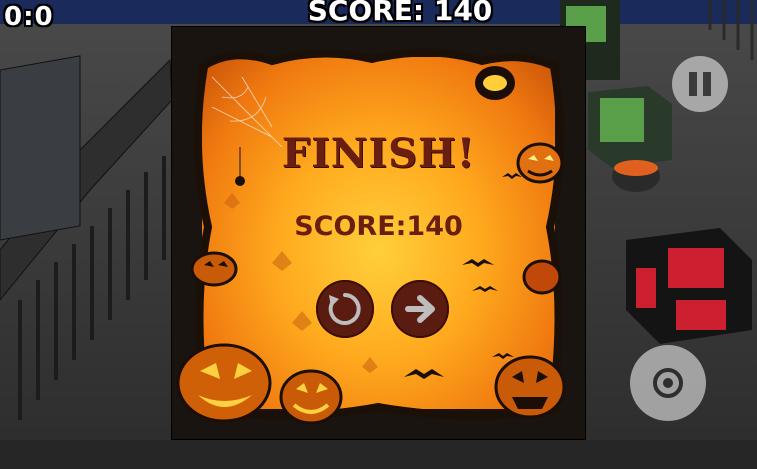 The image size is (757, 469). Describe the element at coordinates (378, 153) in the screenshot. I see `finish-title: FINISH!` at that location.